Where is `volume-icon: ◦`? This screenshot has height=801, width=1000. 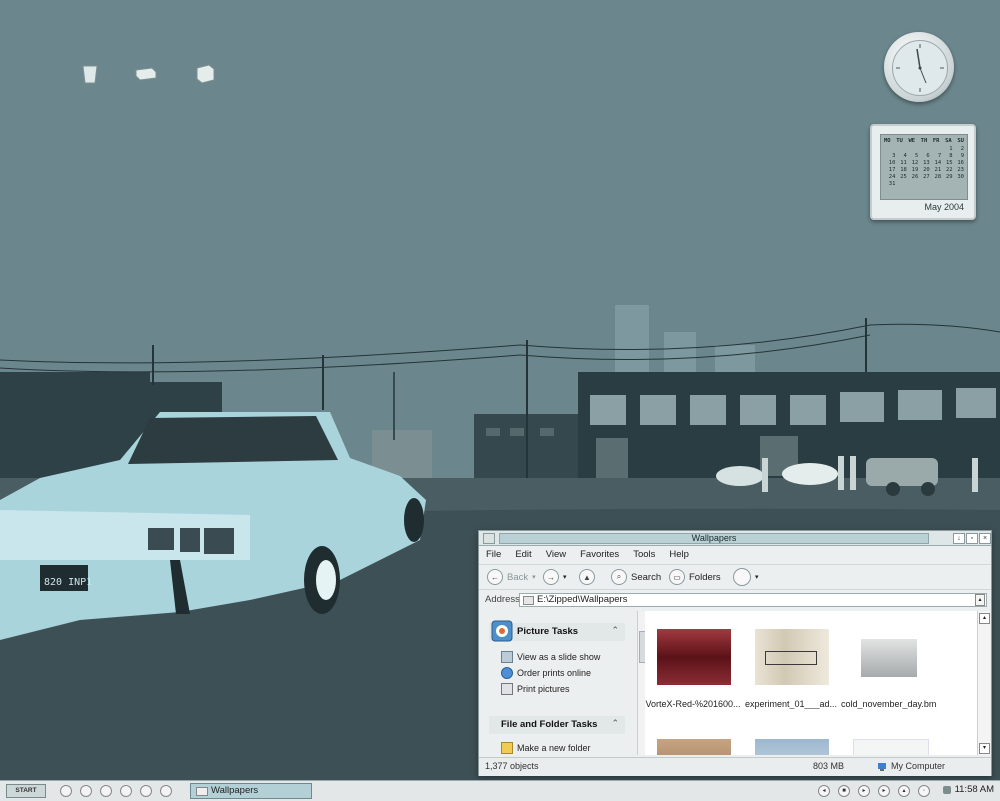
volume-icon: ◦ is located at coordinates (924, 791).